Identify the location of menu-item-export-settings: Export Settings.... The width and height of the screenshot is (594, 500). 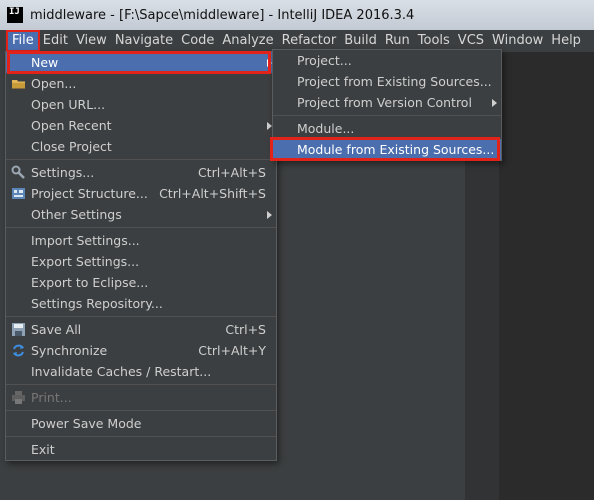
(141, 261).